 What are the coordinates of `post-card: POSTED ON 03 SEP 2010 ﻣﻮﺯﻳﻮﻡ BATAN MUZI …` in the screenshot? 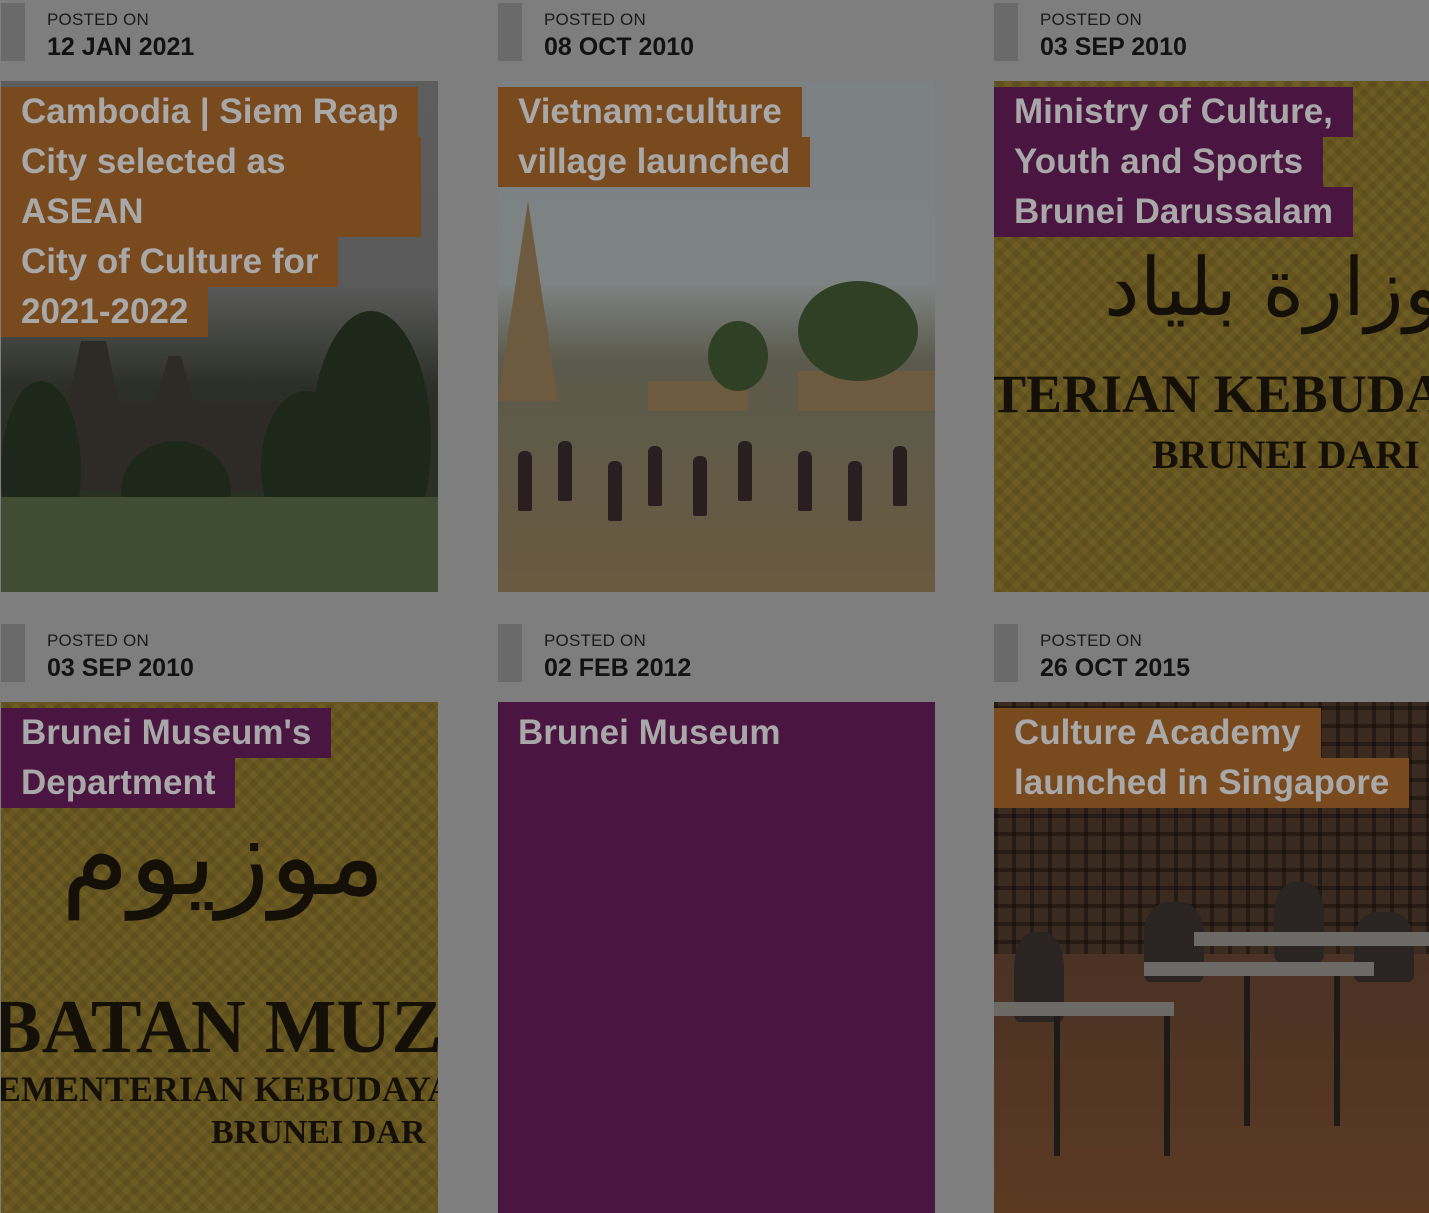 It's located at (219, 917).